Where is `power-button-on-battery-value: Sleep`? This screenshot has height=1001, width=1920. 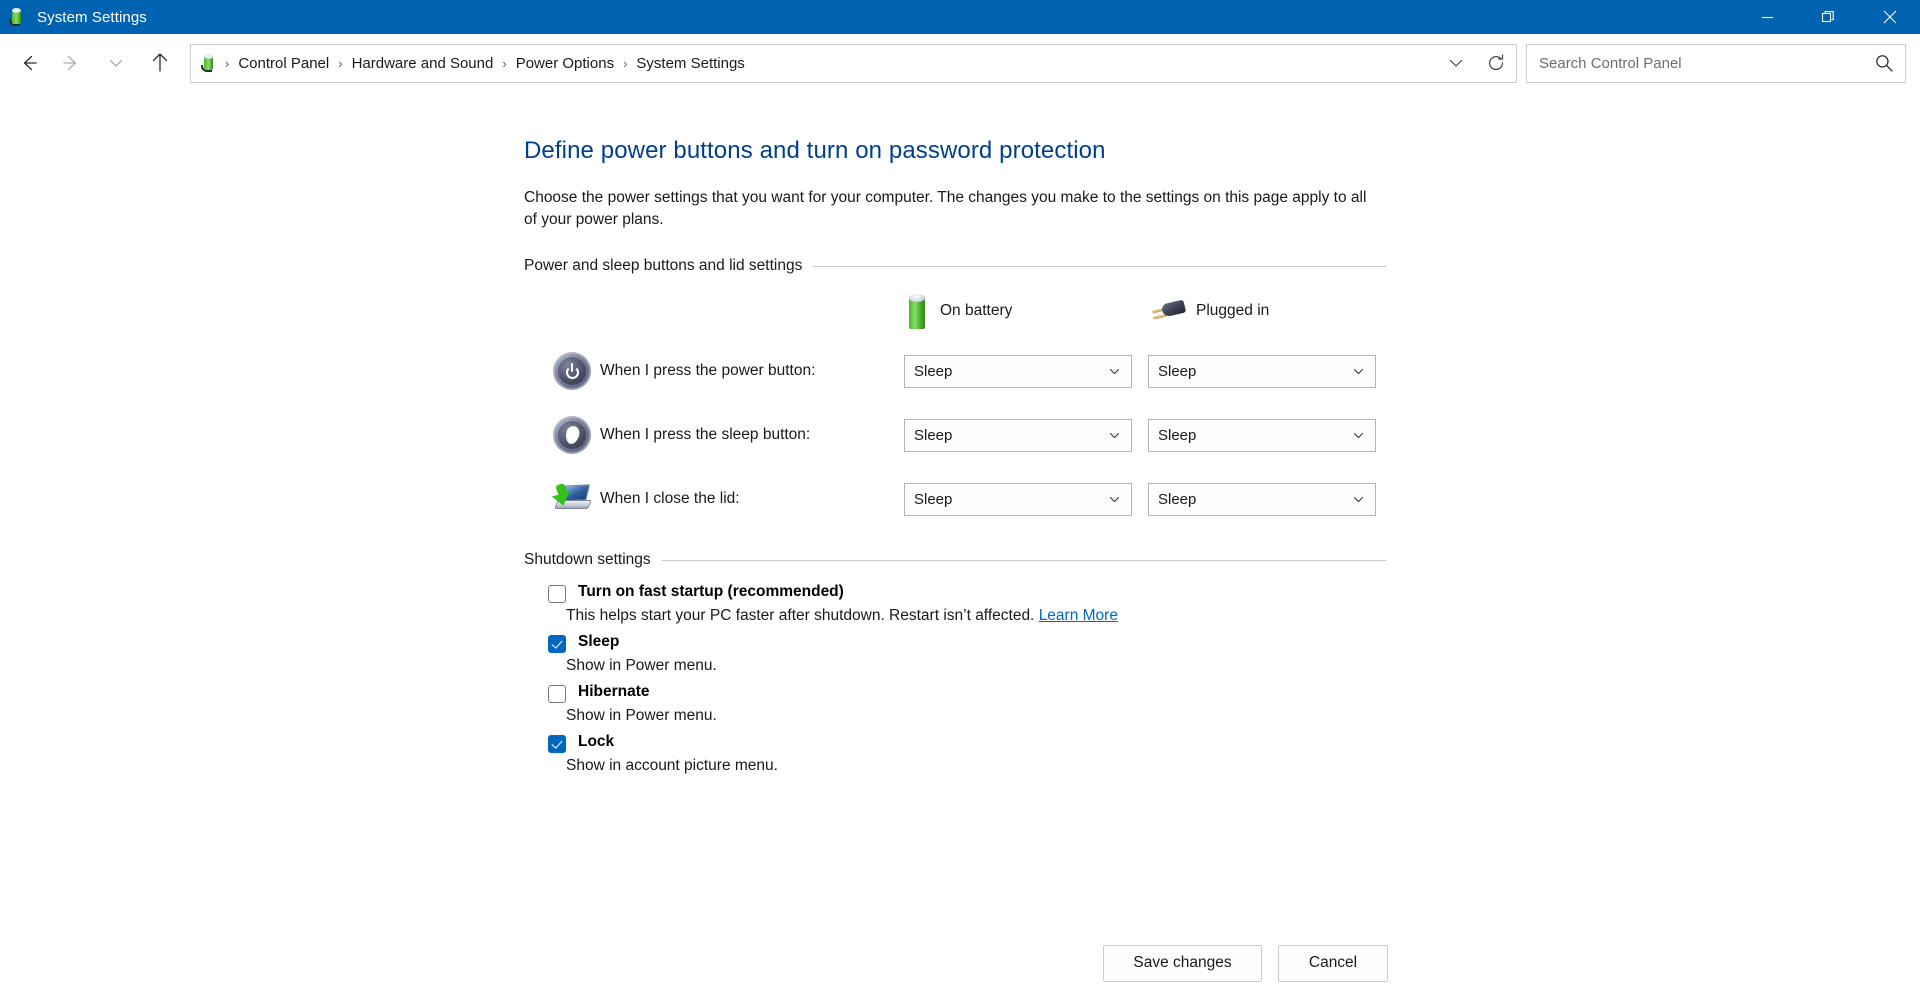 power-button-on-battery-value: Sleep is located at coordinates (933, 371).